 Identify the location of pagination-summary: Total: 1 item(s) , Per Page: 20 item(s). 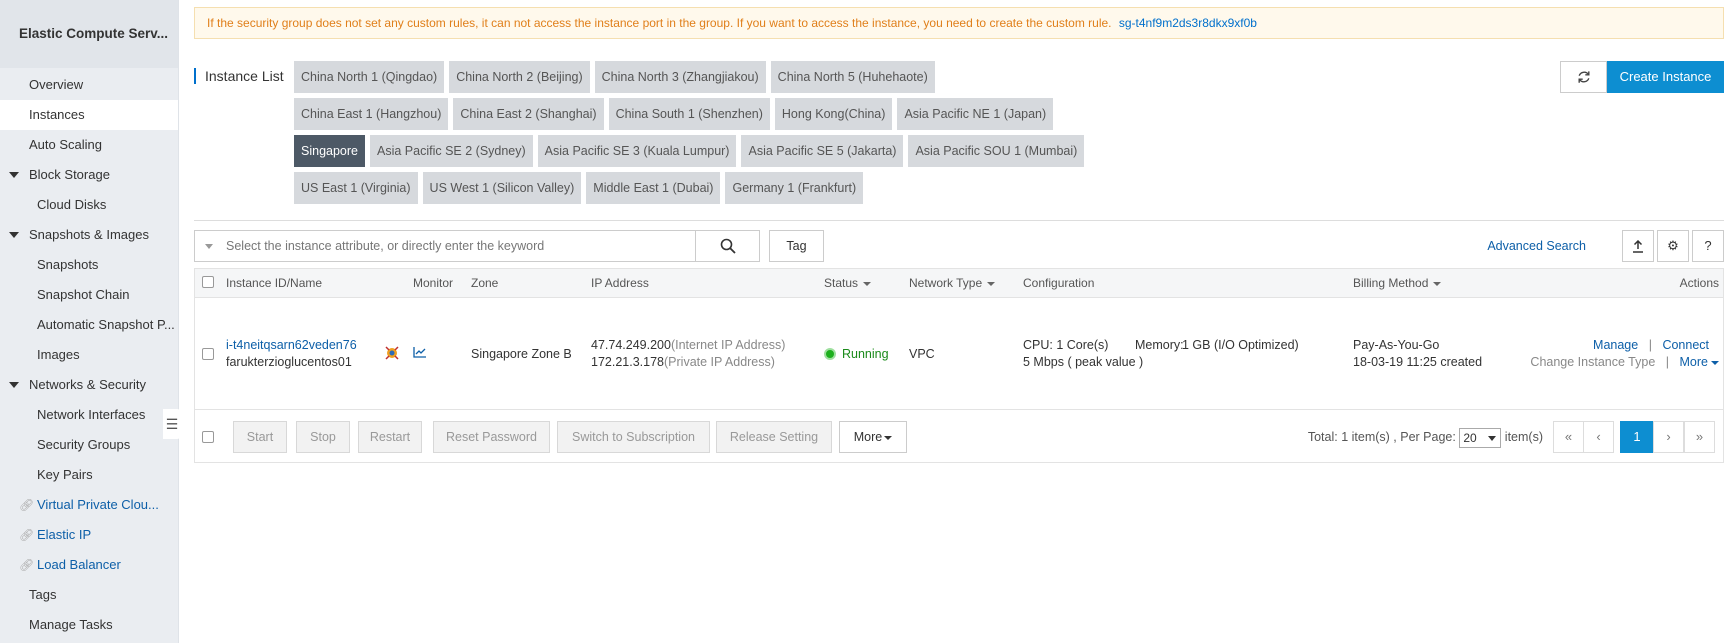
(1425, 437).